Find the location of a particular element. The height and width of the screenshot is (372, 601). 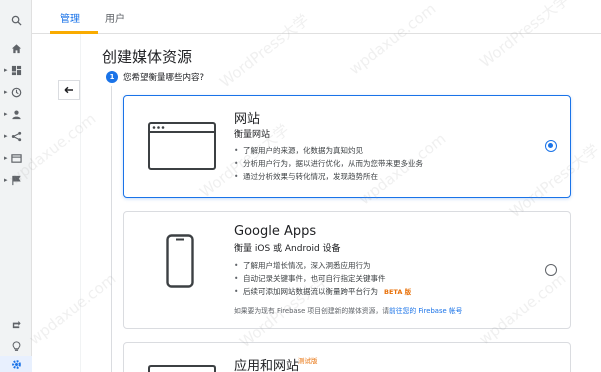

search-icon is located at coordinates (16, 20).